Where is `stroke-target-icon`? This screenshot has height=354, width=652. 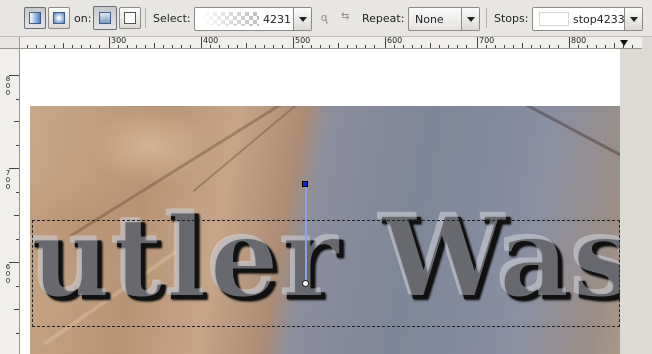
stroke-target-icon is located at coordinates (130, 18).